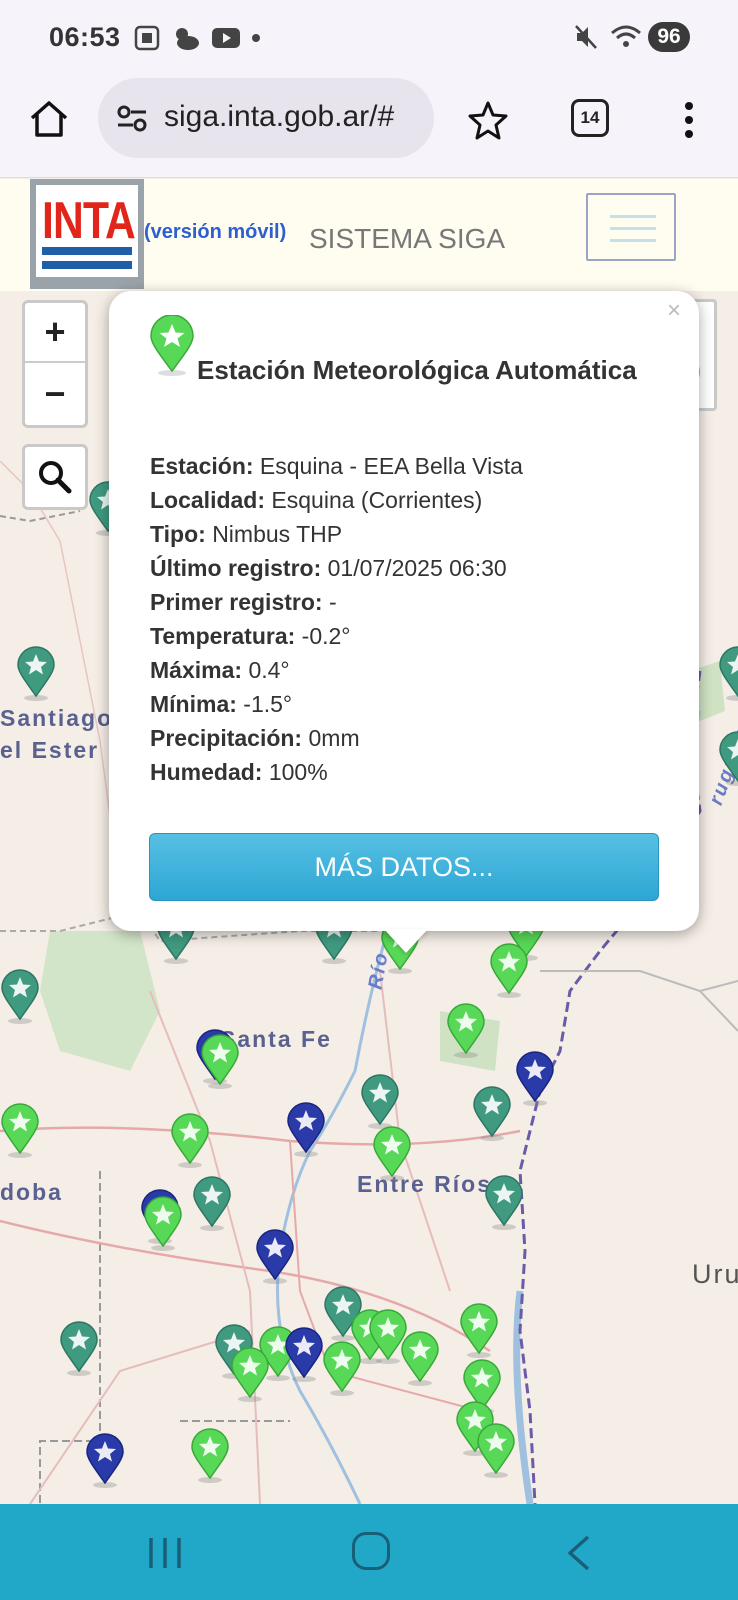  I want to click on system-nav-bar, so click(369, 1552).